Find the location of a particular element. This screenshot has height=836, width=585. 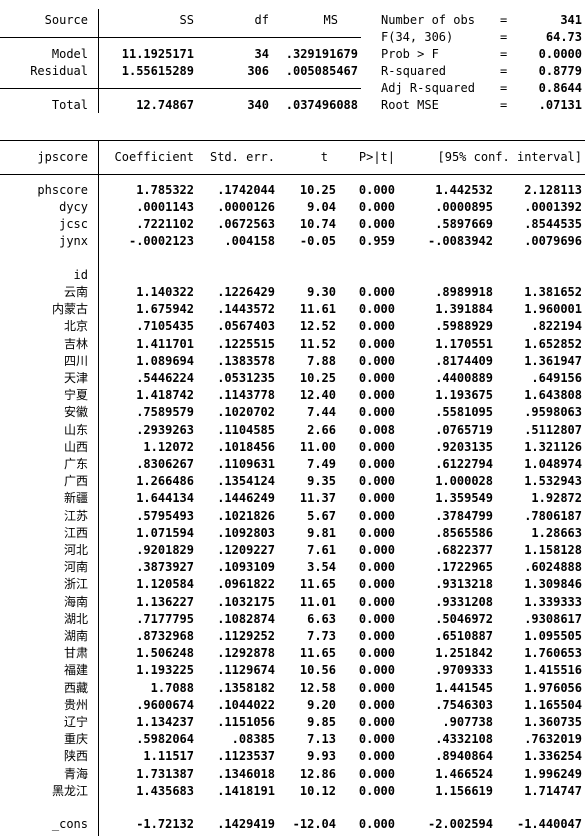

anova-row-df: 34 is located at coordinates (261, 54).